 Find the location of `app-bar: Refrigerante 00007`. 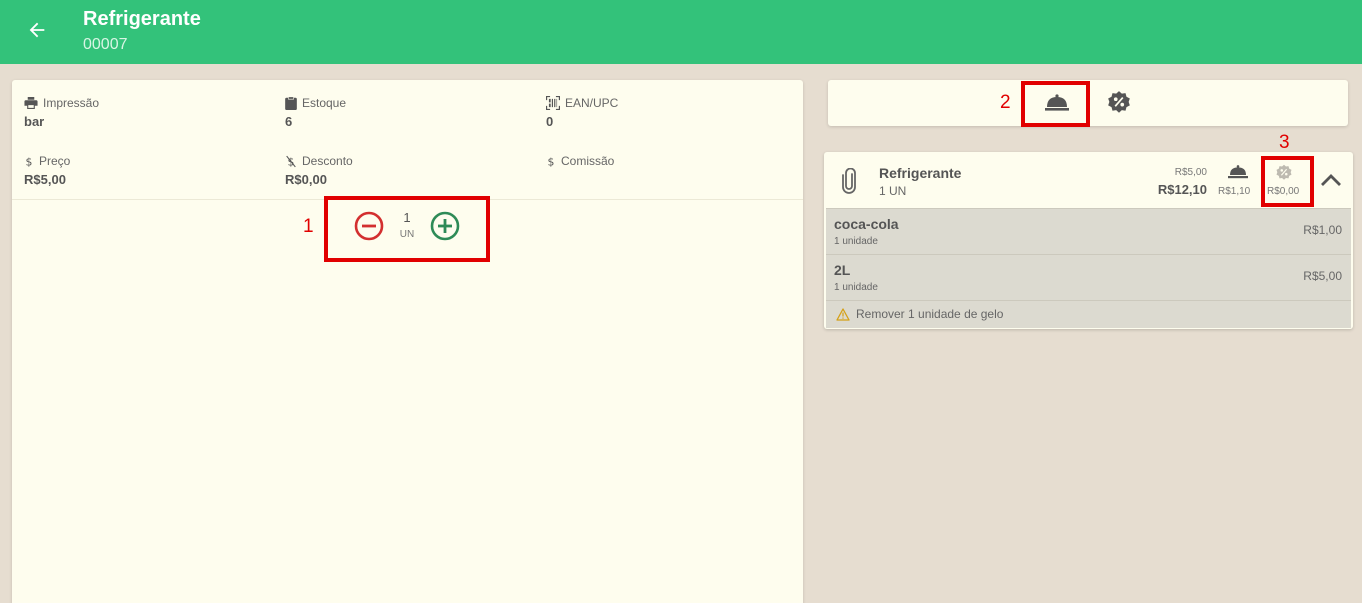

app-bar: Refrigerante 00007 is located at coordinates (681, 32).